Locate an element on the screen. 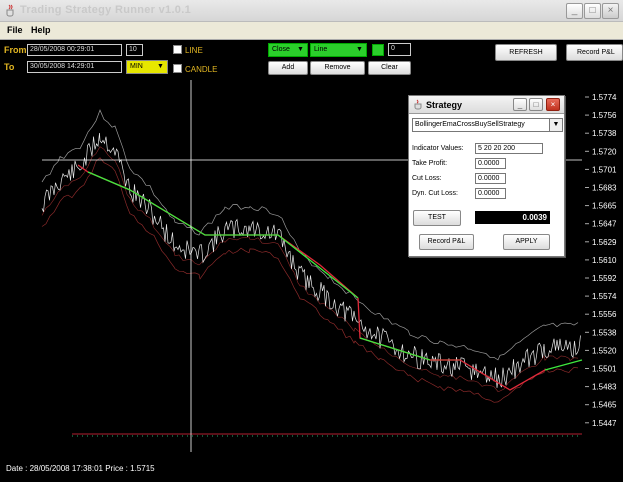 This screenshot has width=623, height=482. cut-loss-input: 0.0000 is located at coordinates (490, 178).